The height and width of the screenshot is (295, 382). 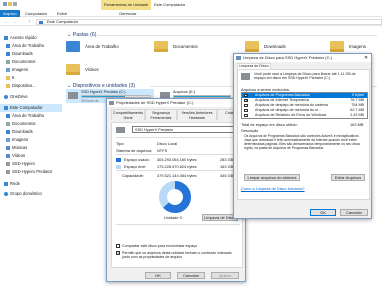 I want to click on tab-versoes: Versões Anteriores Hardware, so click(x=197, y=114).